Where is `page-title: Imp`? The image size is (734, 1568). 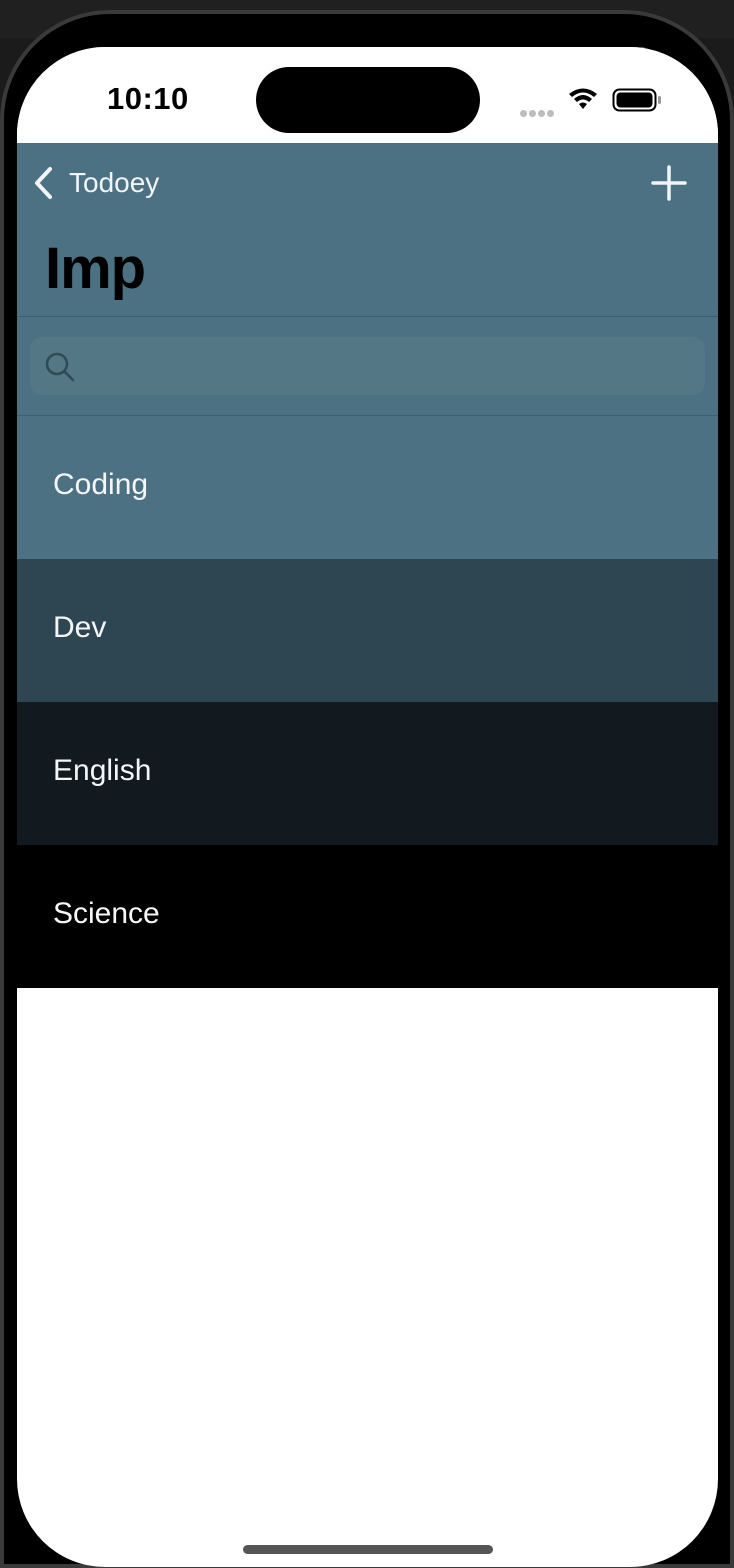 page-title: Imp is located at coordinates (95, 268).